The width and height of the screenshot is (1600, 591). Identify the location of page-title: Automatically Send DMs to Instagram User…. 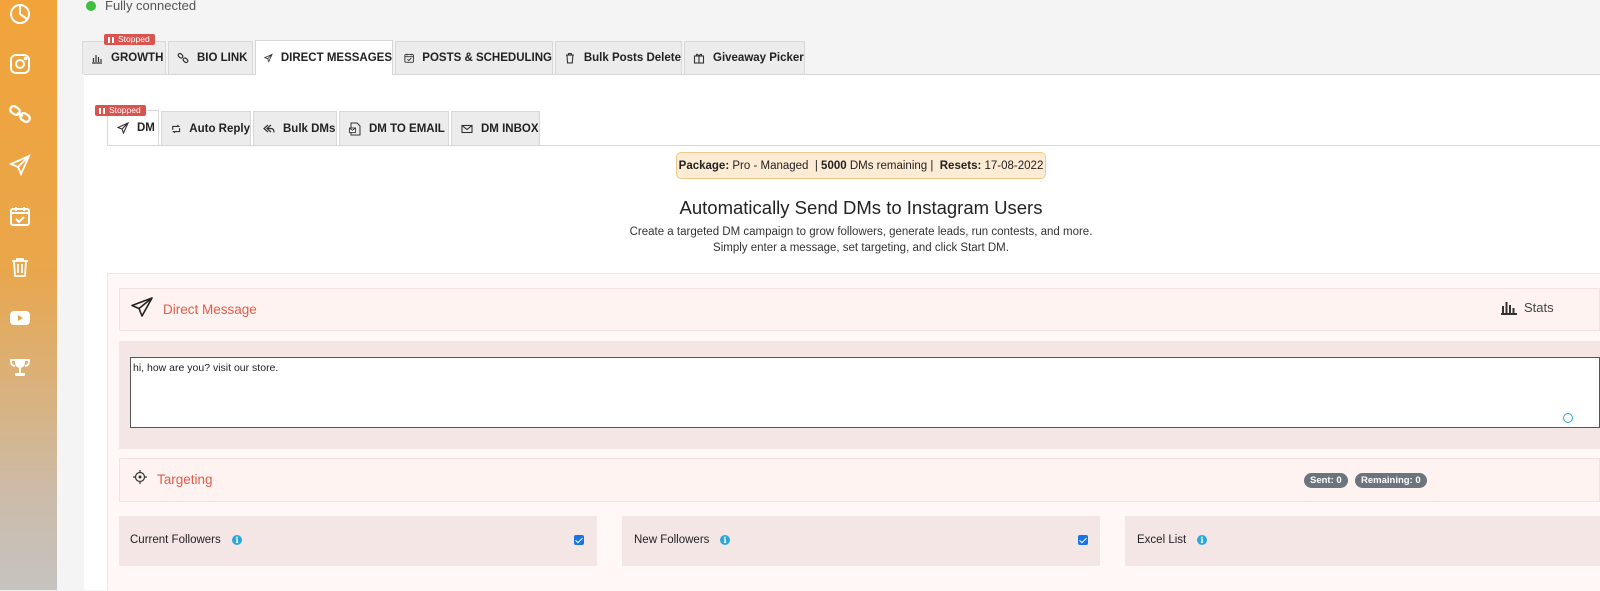
(861, 207).